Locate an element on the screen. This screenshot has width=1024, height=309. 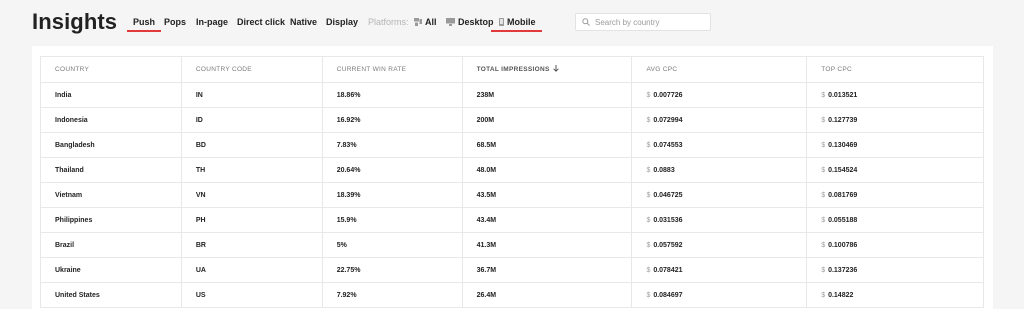
cell-impressions: 200M is located at coordinates (547, 120).